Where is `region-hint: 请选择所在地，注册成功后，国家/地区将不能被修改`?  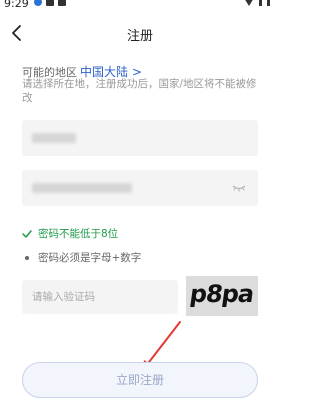
region-hint: 请选择所在地，注册成功后，国家/地区将不能被修改 is located at coordinates (139, 91).